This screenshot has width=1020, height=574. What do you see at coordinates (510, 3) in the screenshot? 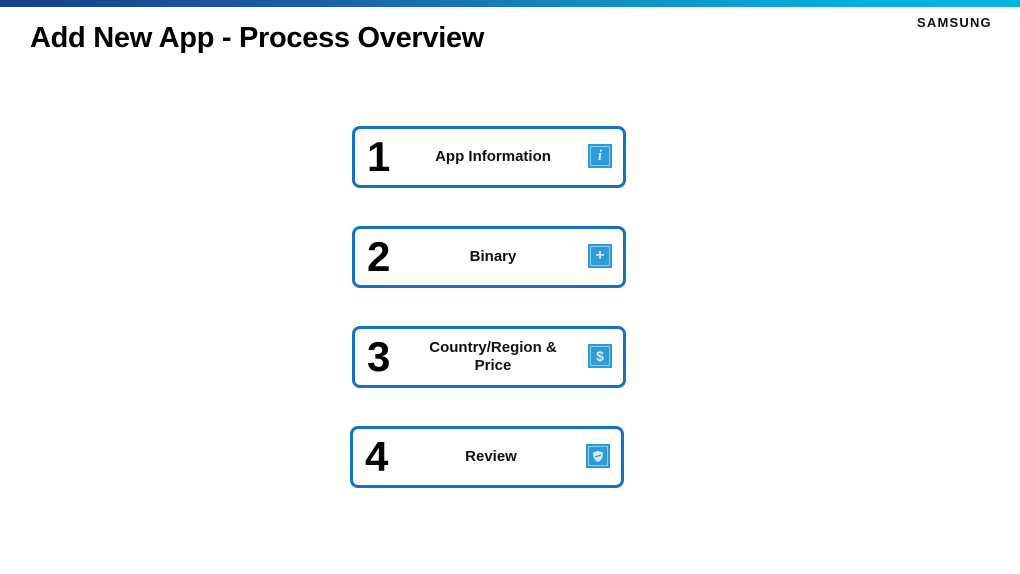
I see `top-accent-bar` at bounding box center [510, 3].